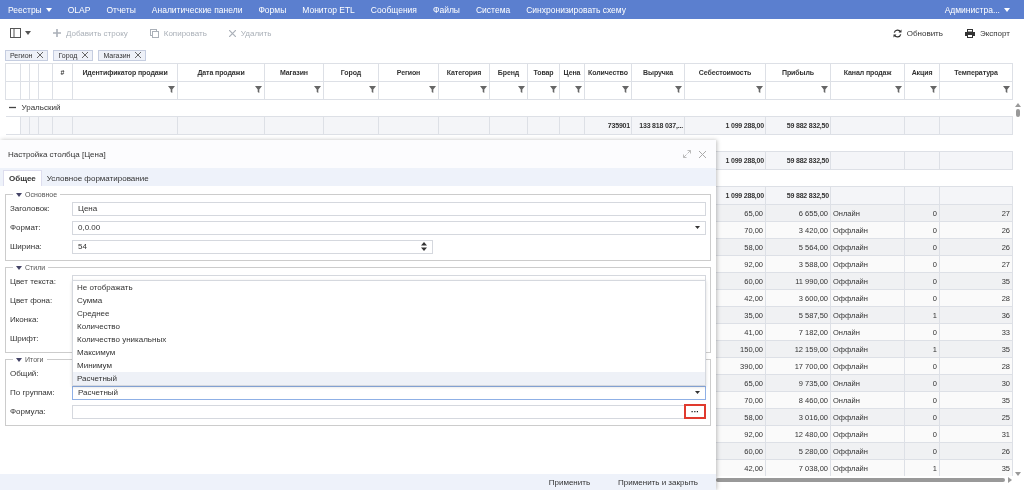  What do you see at coordinates (33, 9) in the screenshot?
I see `nav-menu-item: Реестры` at bounding box center [33, 9].